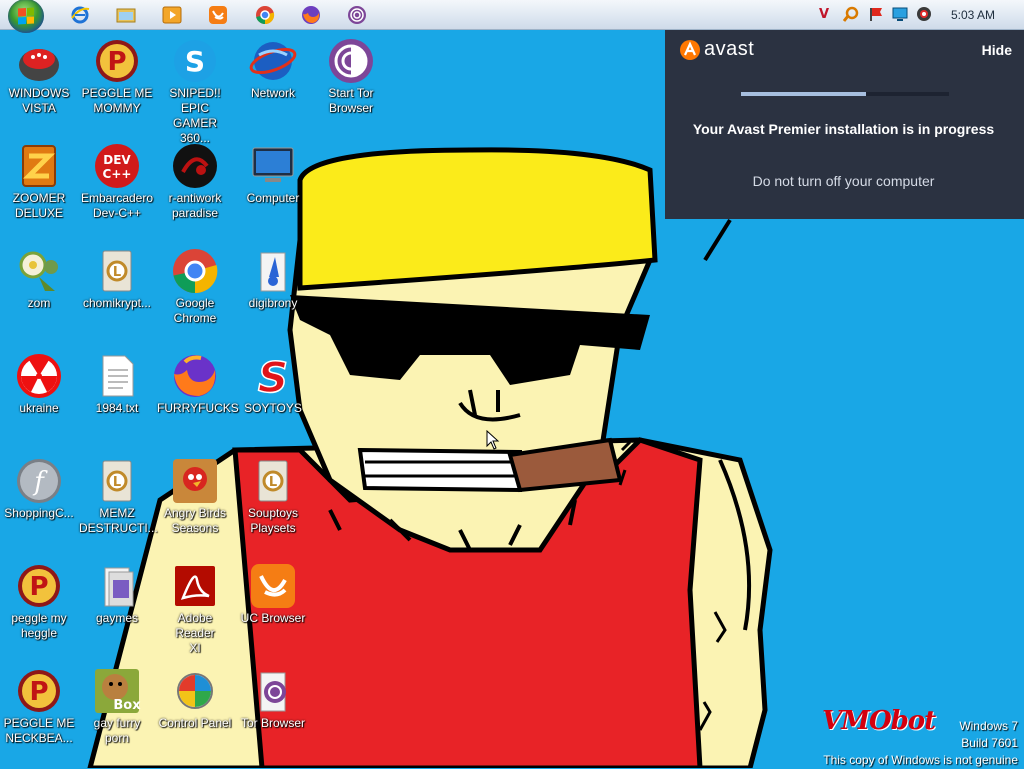  I want to click on desktop-icon-peggle-my-heggle: P peggle my heggle, so click(39, 601).